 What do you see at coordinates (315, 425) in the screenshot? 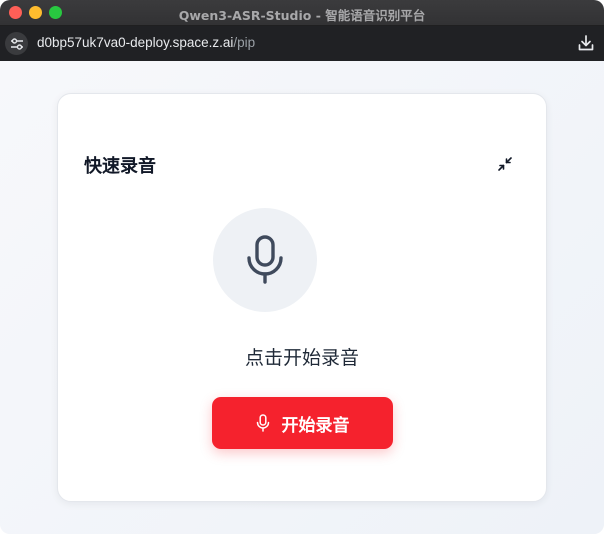
I see `start-recording-label: 开始录音` at bounding box center [315, 425].